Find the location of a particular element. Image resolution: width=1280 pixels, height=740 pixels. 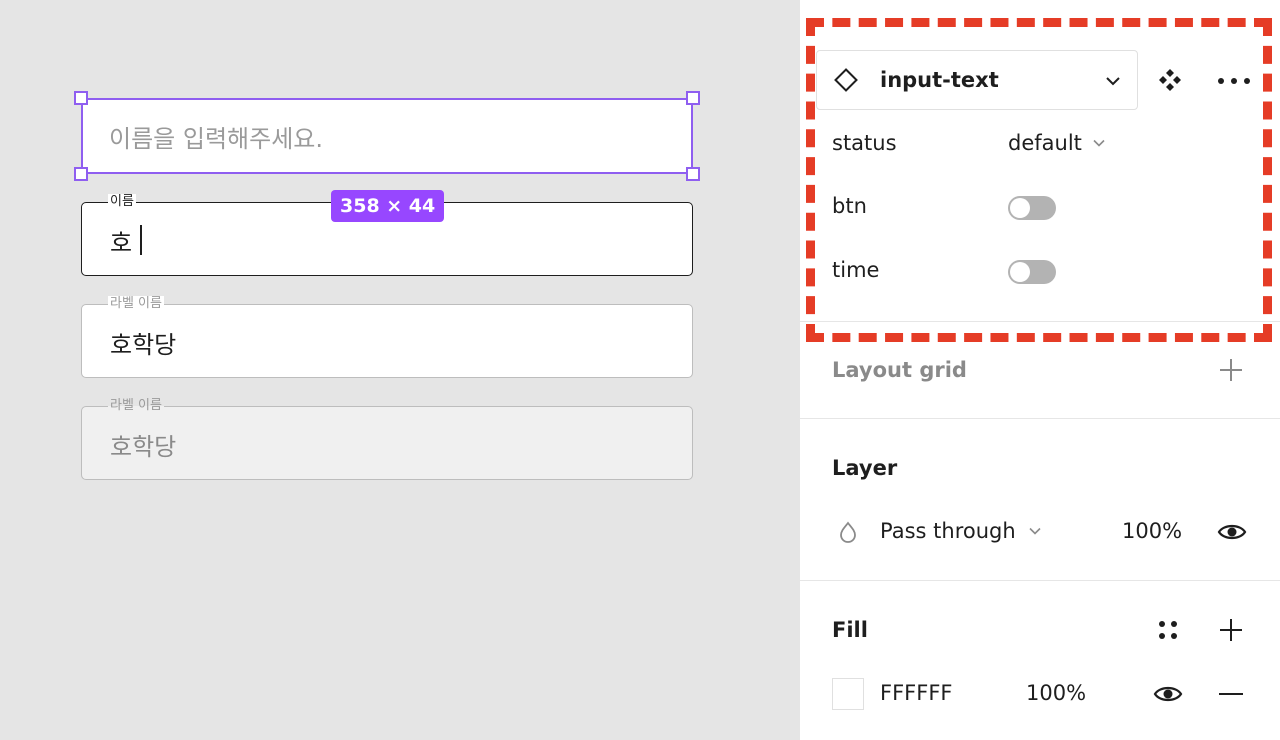

time-toggle is located at coordinates (1032, 272).